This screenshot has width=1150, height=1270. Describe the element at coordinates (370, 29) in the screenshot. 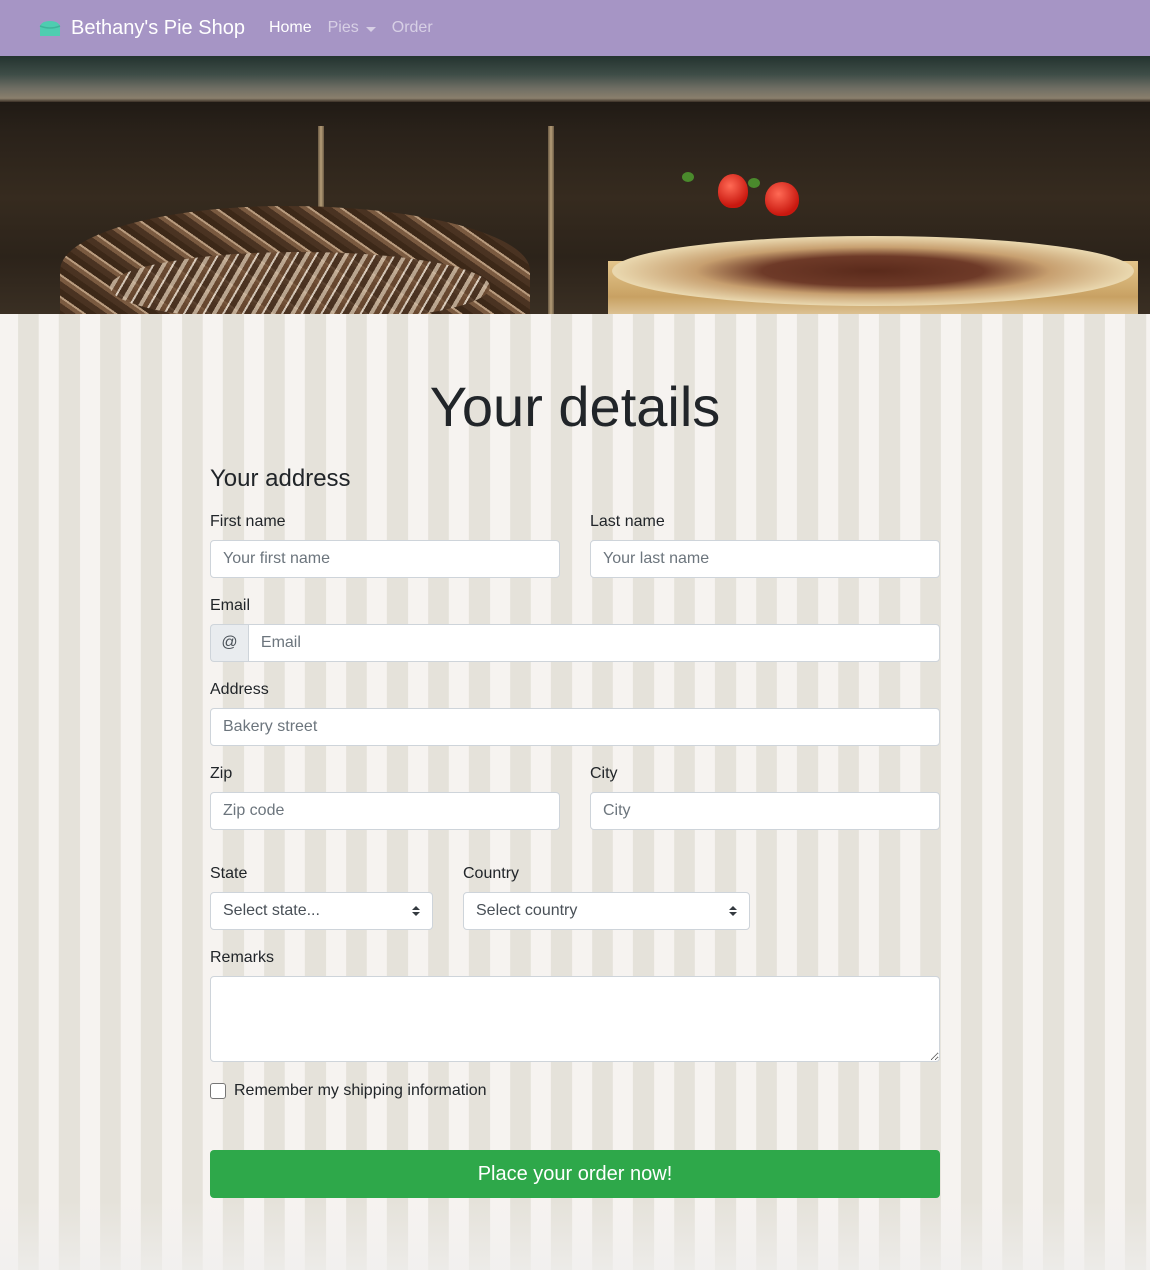

I see `chevron-down-icon` at that location.